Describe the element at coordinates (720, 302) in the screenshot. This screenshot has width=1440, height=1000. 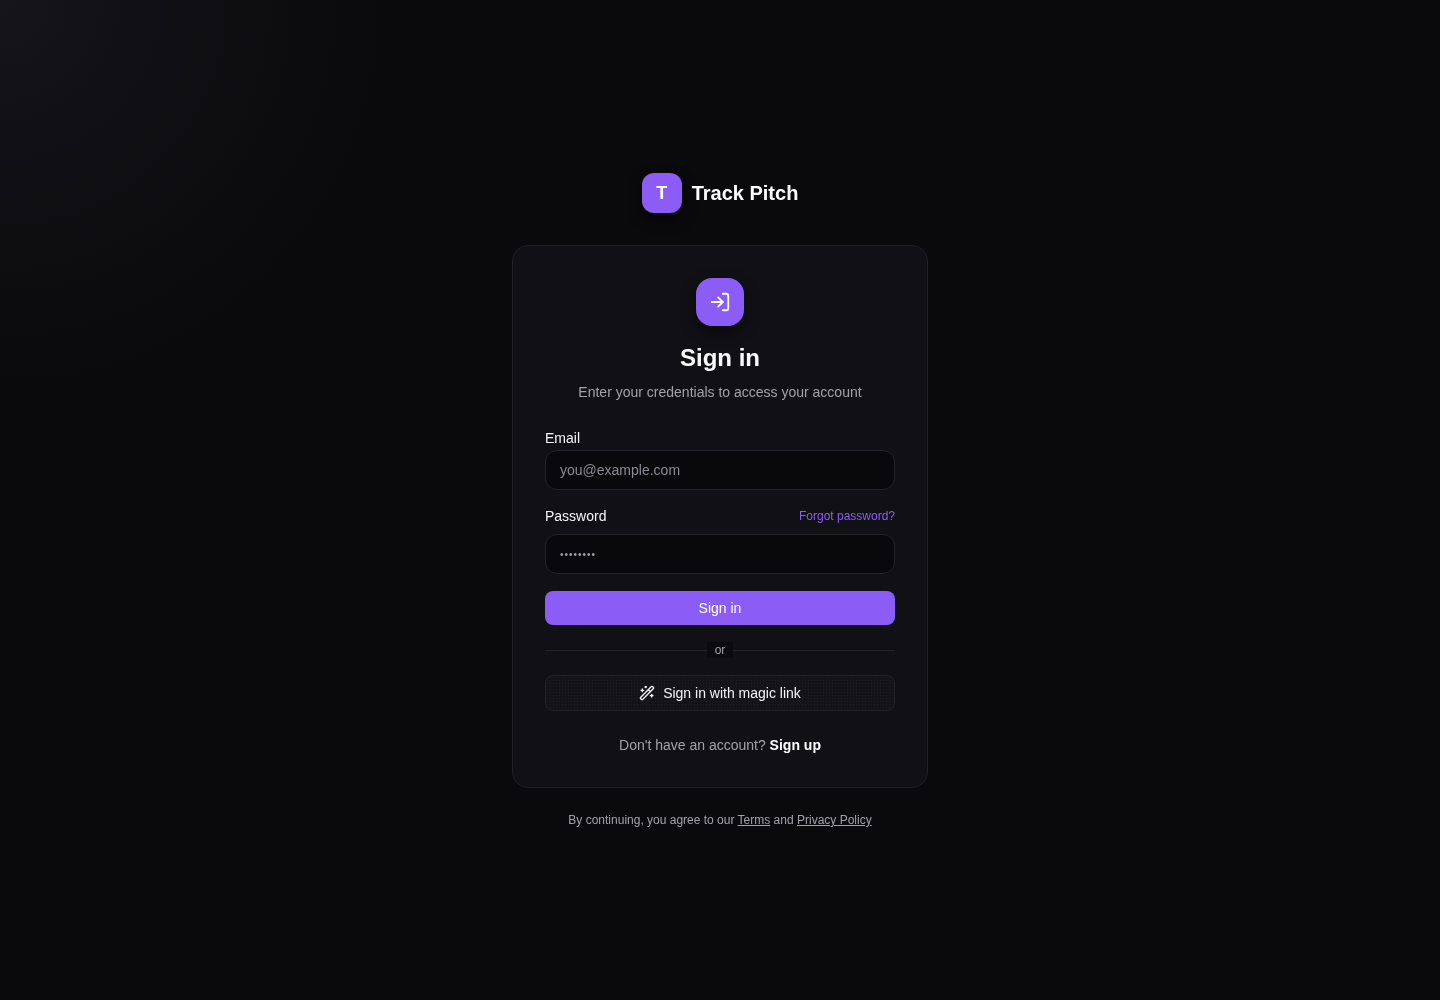
I see `sign-in-icon` at that location.